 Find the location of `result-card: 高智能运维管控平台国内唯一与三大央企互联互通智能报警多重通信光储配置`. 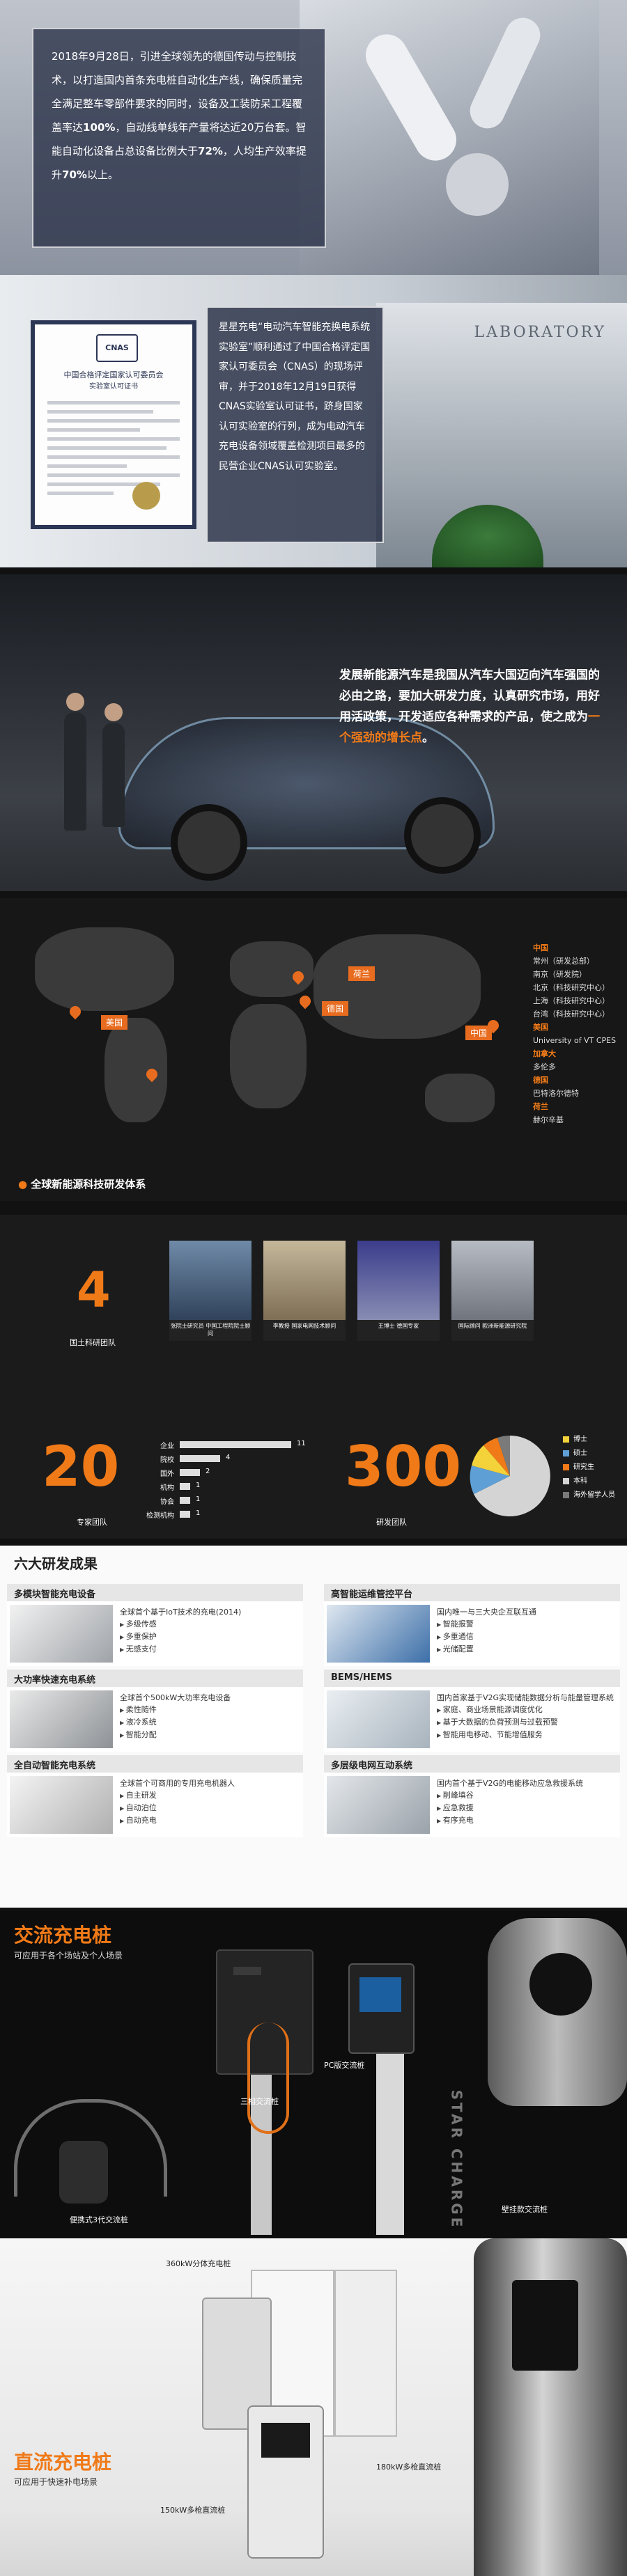

result-card: 高智能运维管控平台国内唯一与三大央企互联互通智能报警多重通信光储配置 is located at coordinates (472, 1625).